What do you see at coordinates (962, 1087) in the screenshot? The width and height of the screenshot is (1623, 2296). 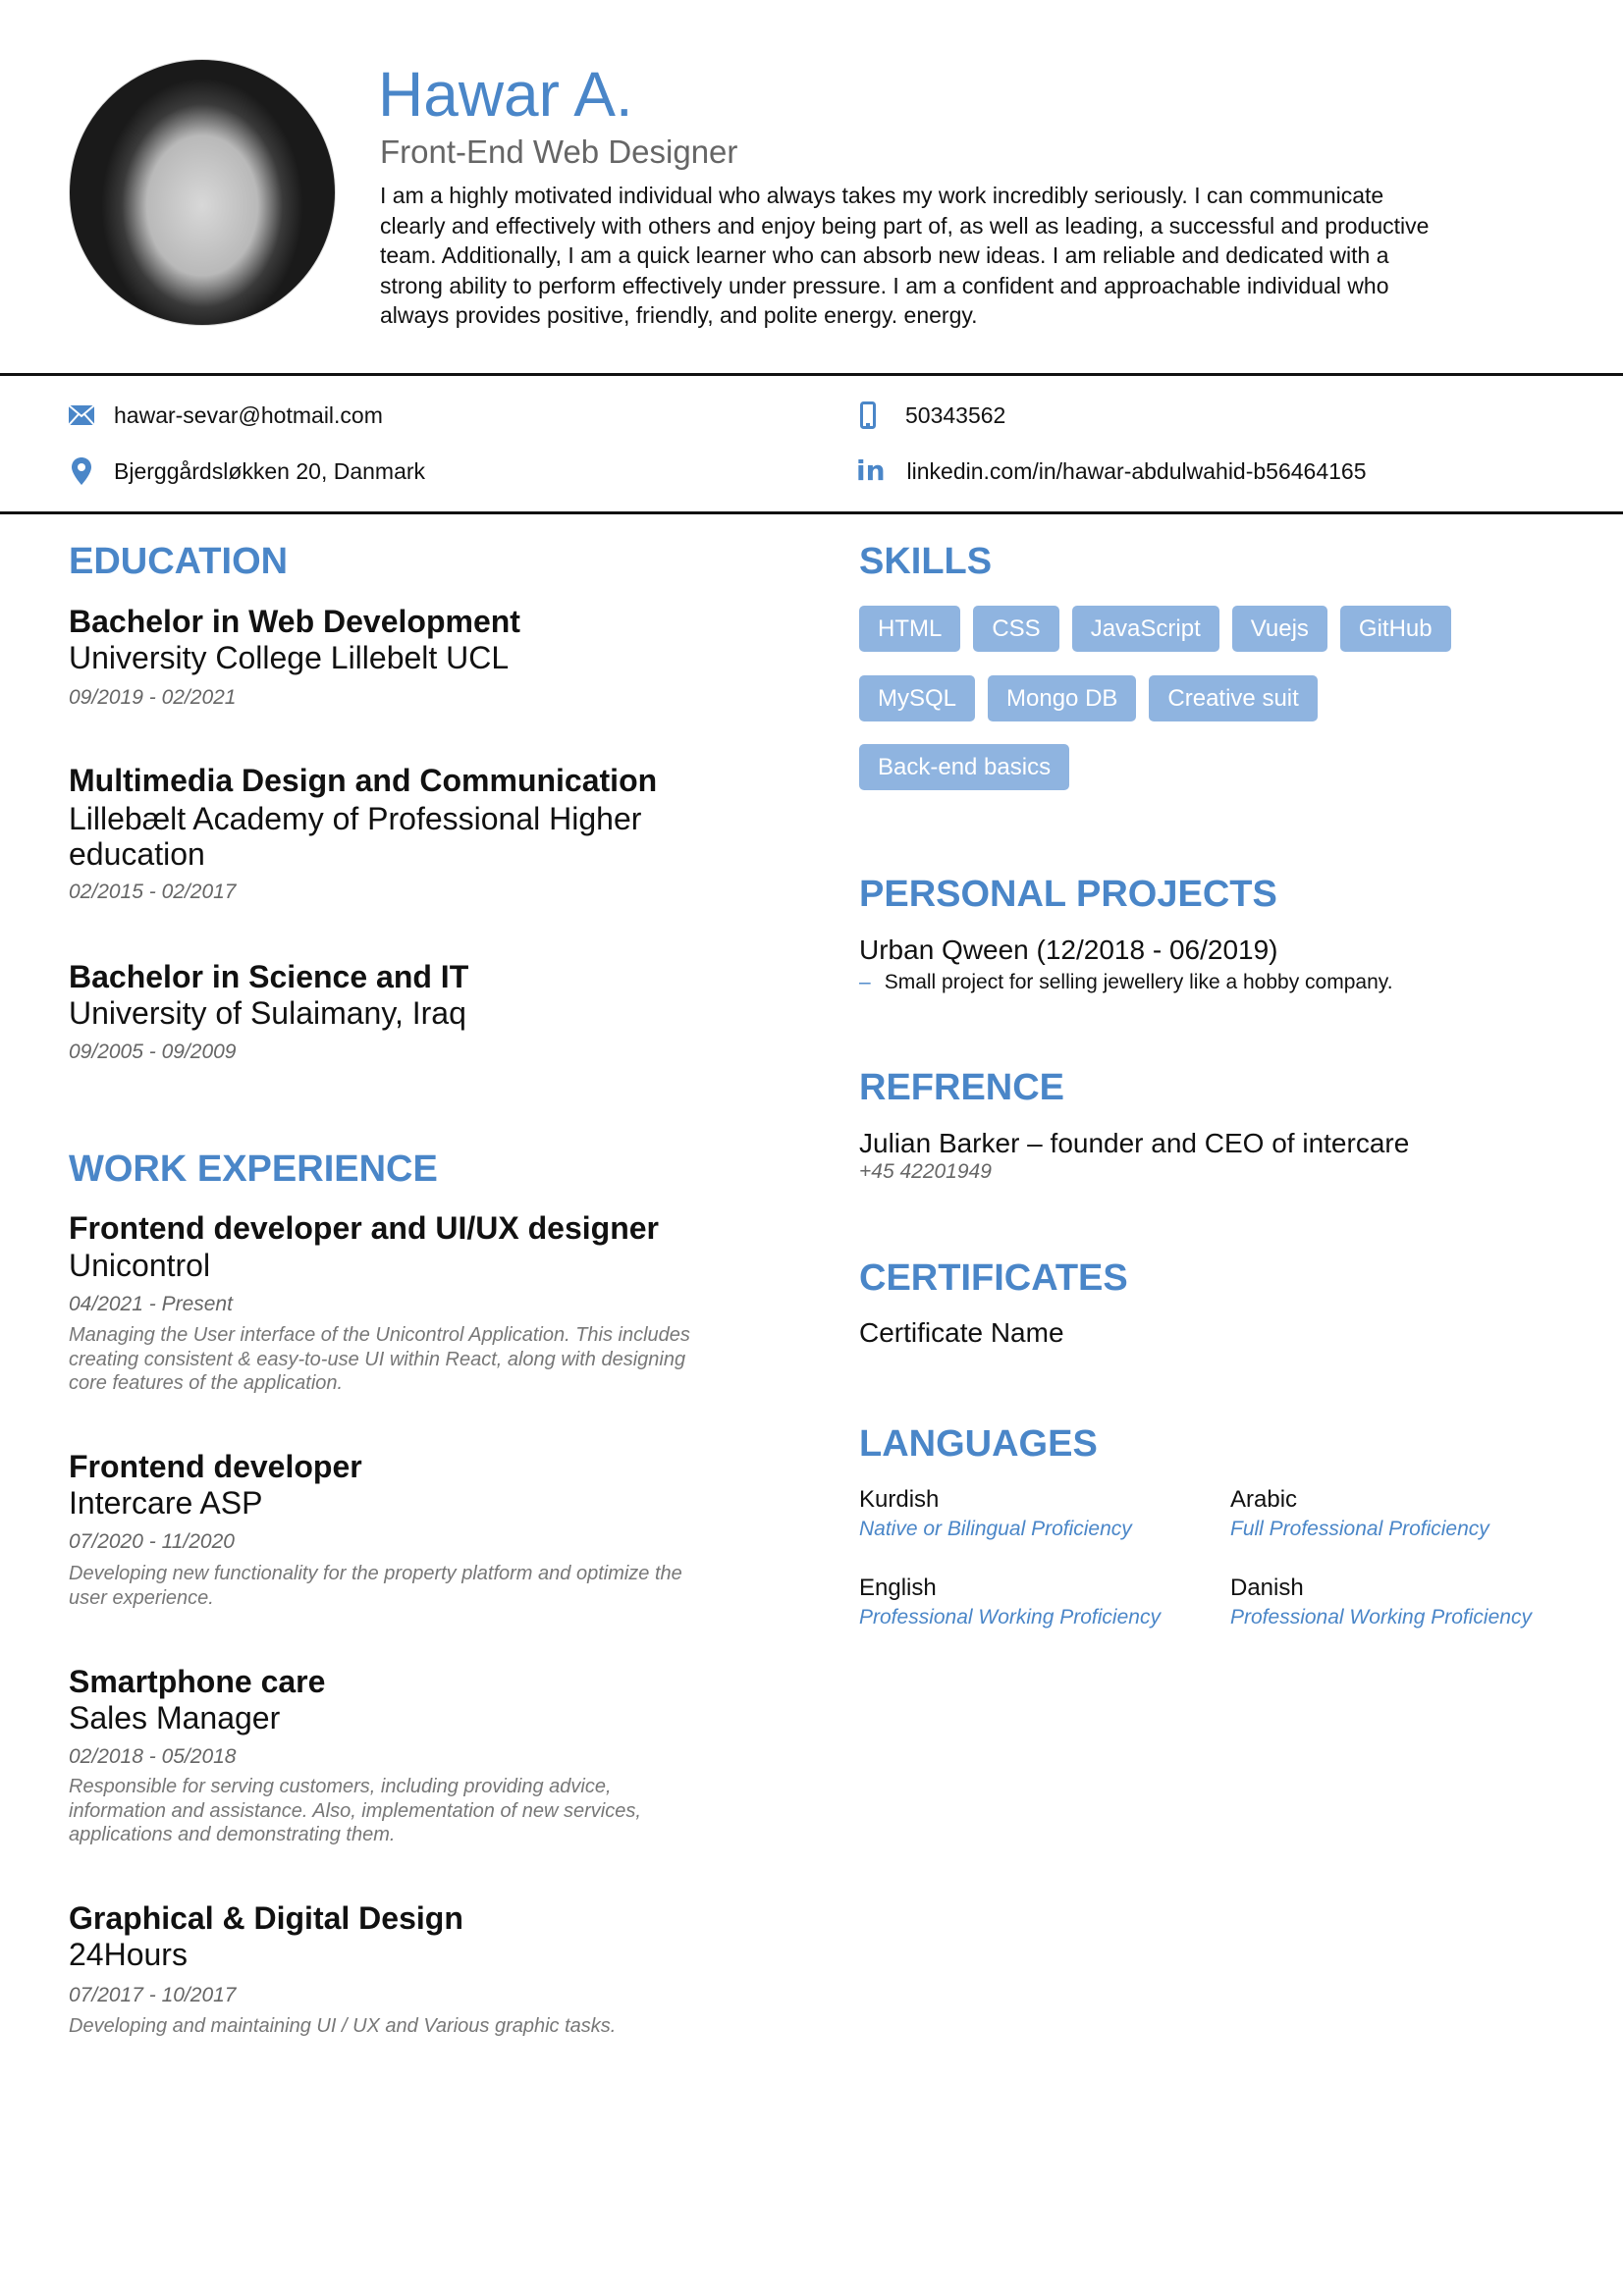 I see `reference-heading: REFRENCE` at bounding box center [962, 1087].